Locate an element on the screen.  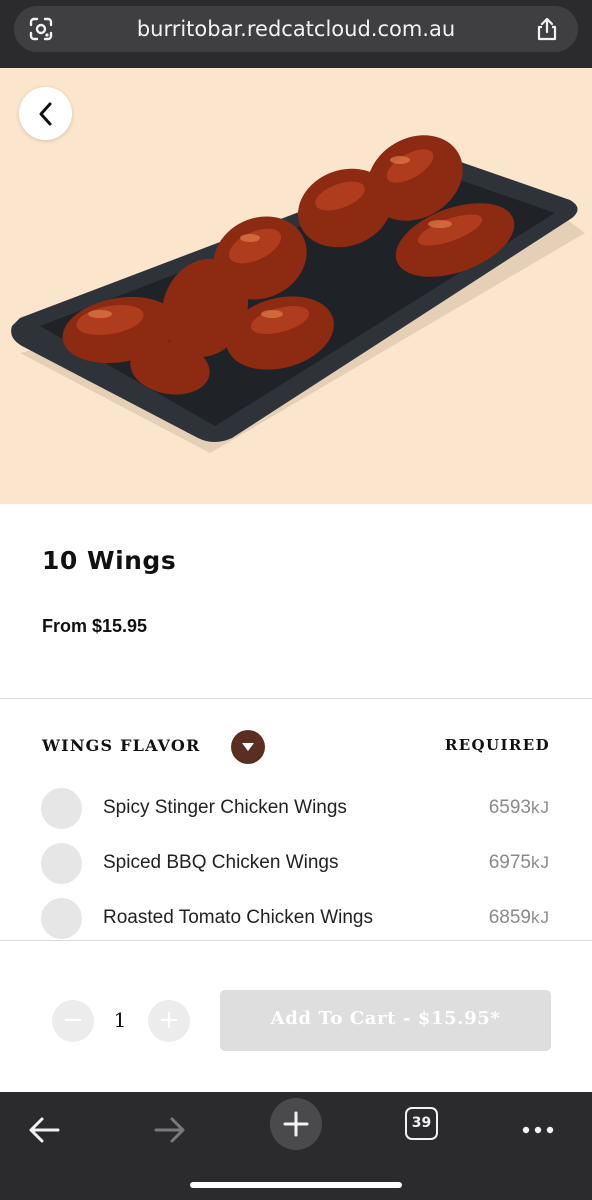
chevron-left-icon is located at coordinates (45, 113).